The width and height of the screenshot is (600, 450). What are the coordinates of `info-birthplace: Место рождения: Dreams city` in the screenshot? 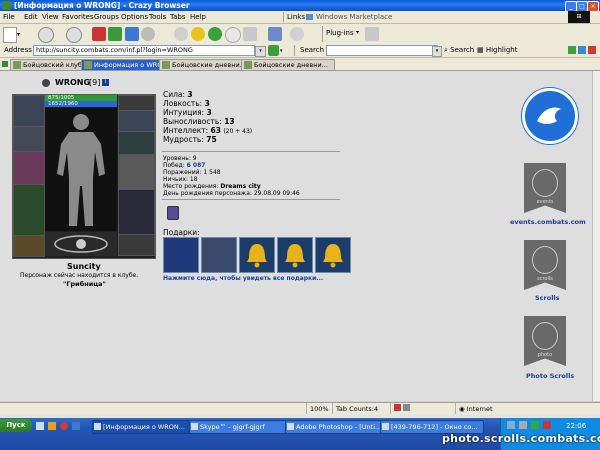 It's located at (212, 186).